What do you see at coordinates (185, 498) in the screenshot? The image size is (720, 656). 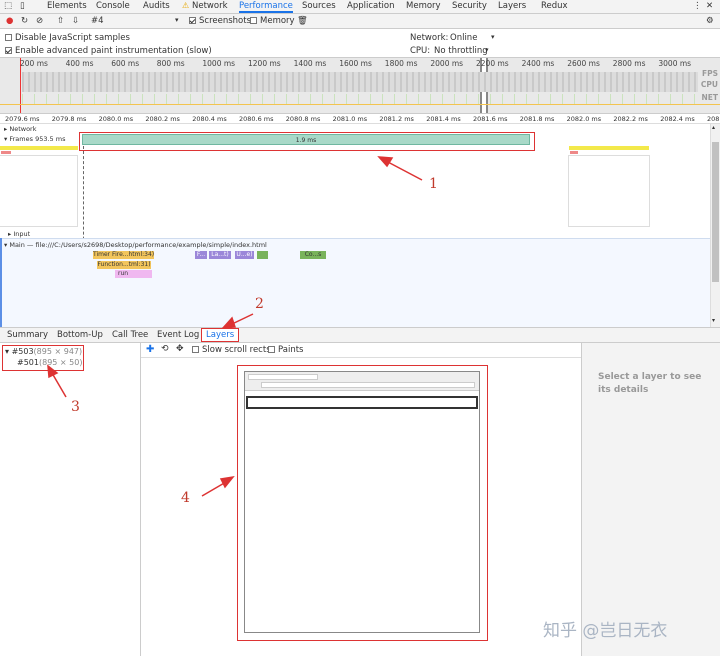 I see `annotation-number-4: 4` at bounding box center [185, 498].